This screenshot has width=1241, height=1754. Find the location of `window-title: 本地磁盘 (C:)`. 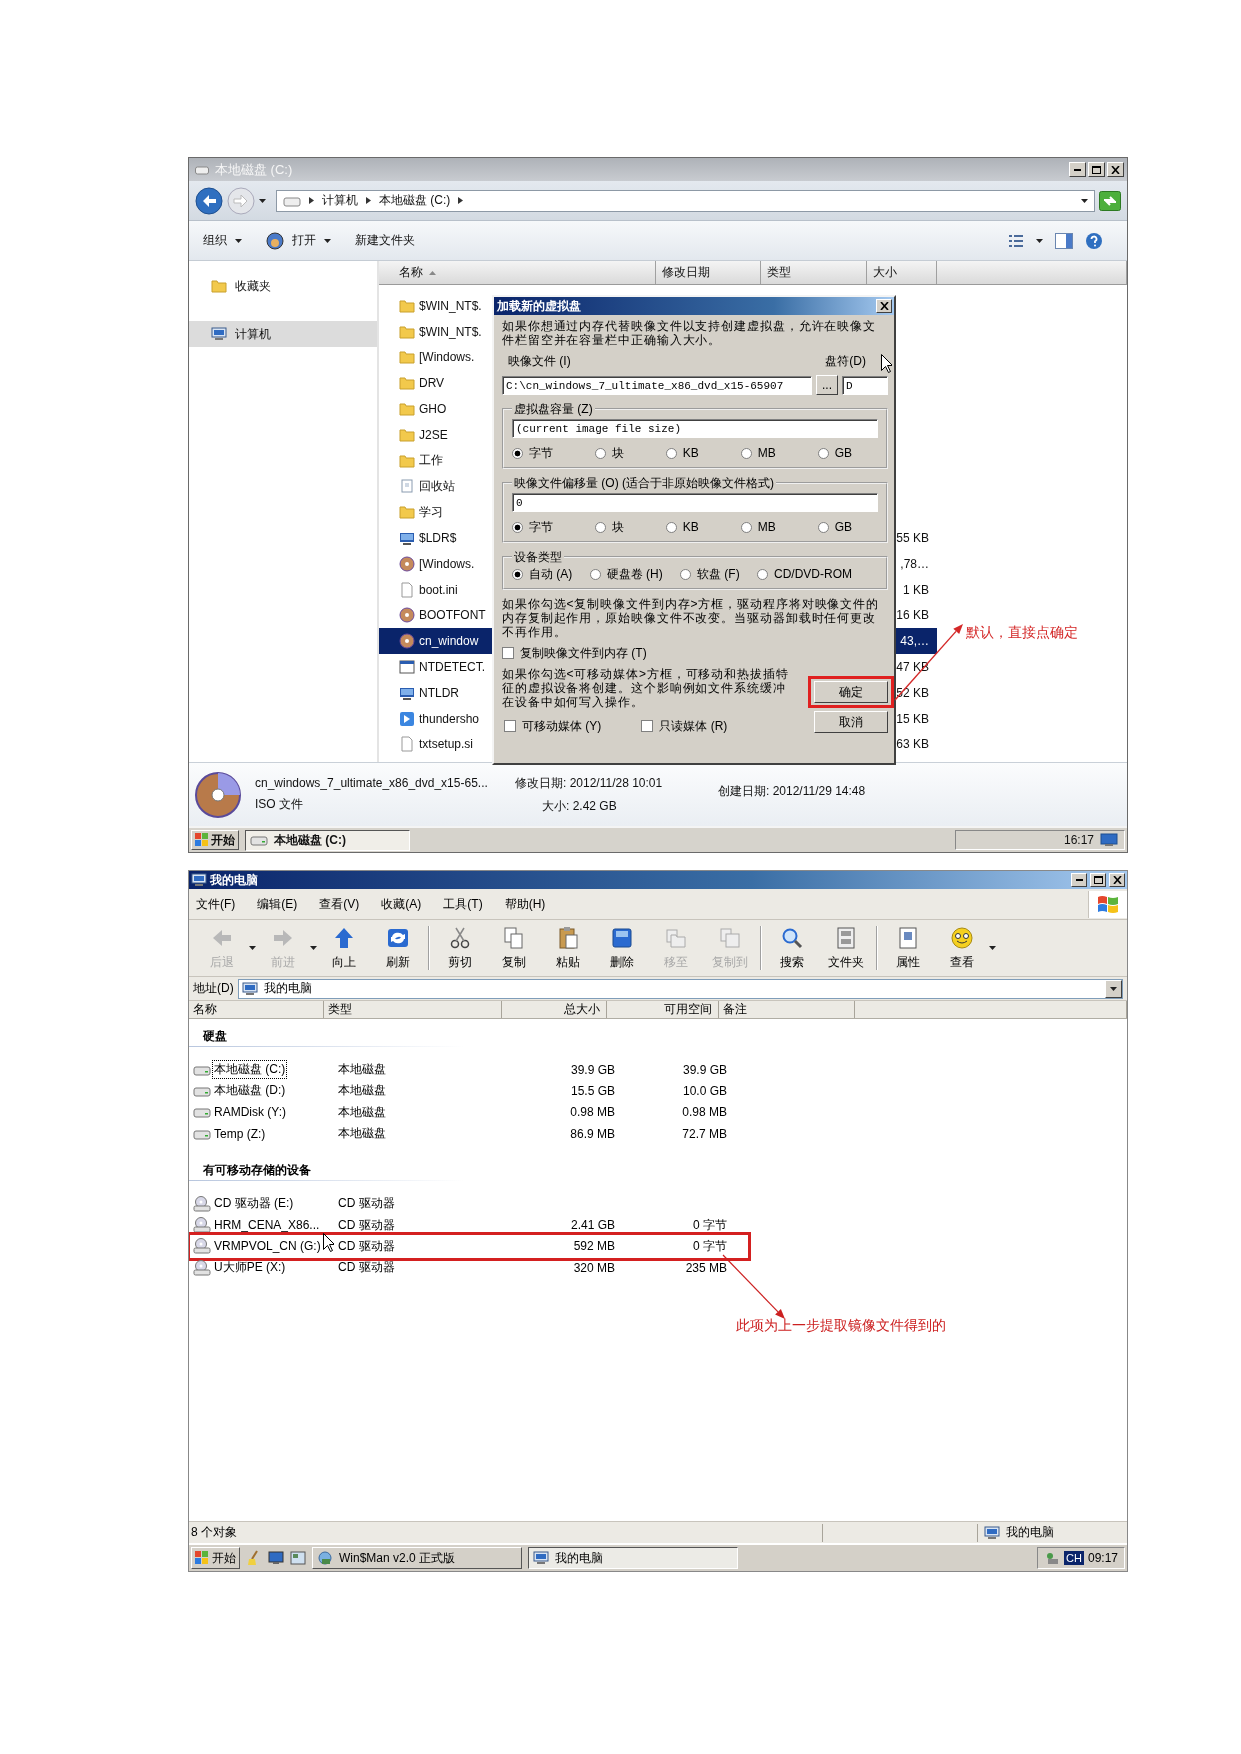

window-title: 本地磁盘 (C:) is located at coordinates (254, 169).